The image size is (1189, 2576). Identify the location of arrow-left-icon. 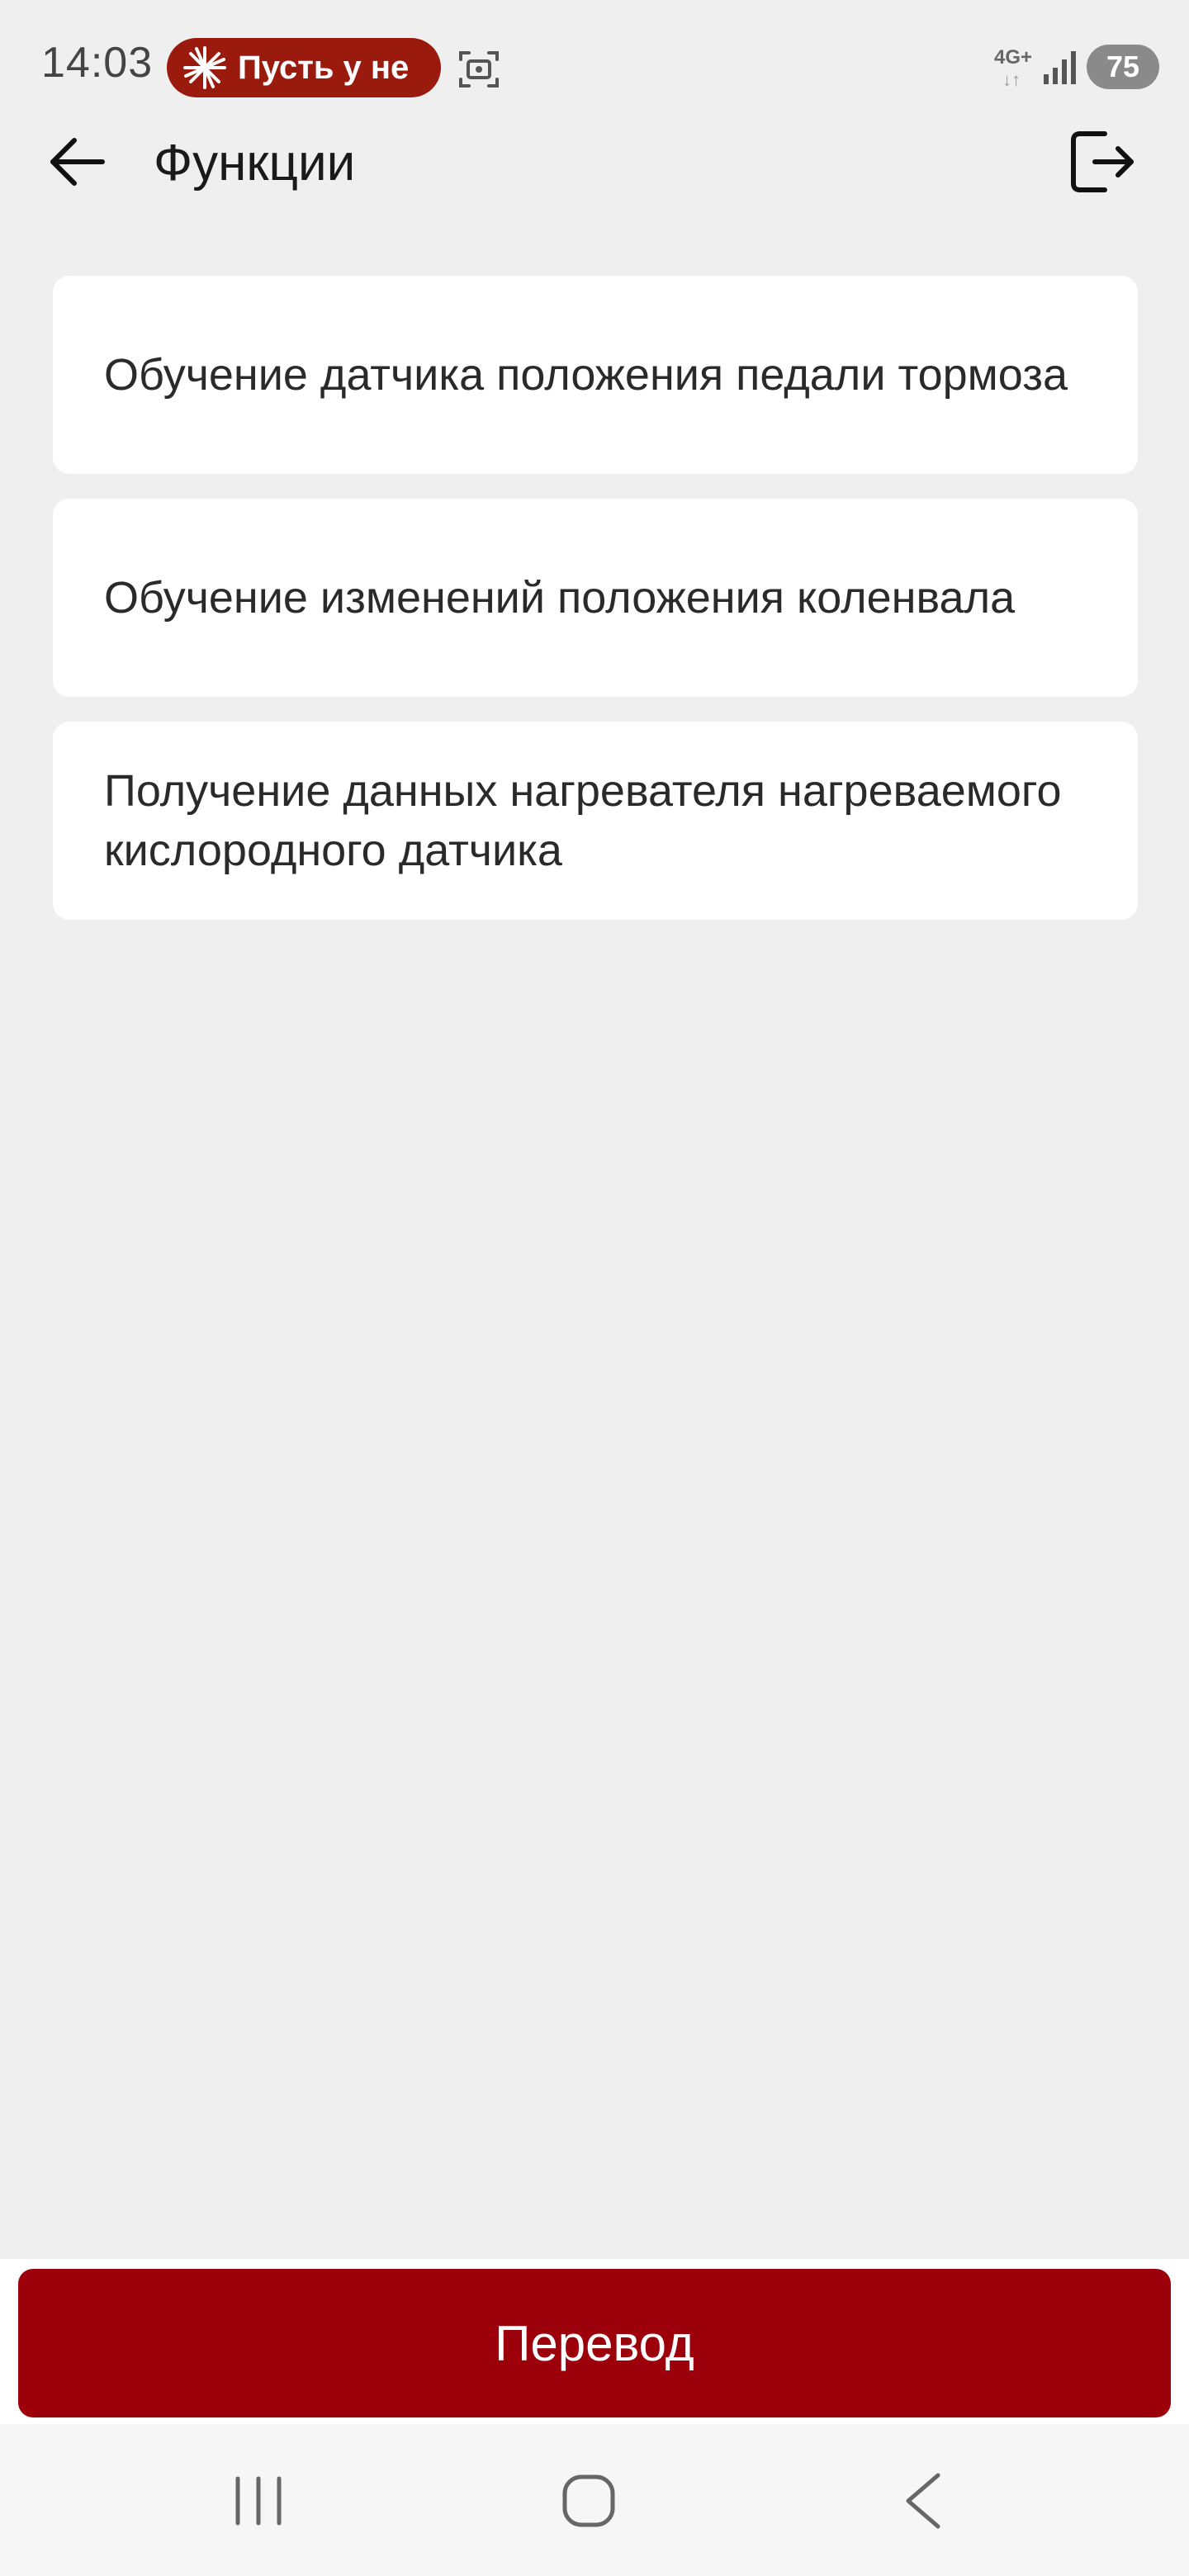
(77, 161).